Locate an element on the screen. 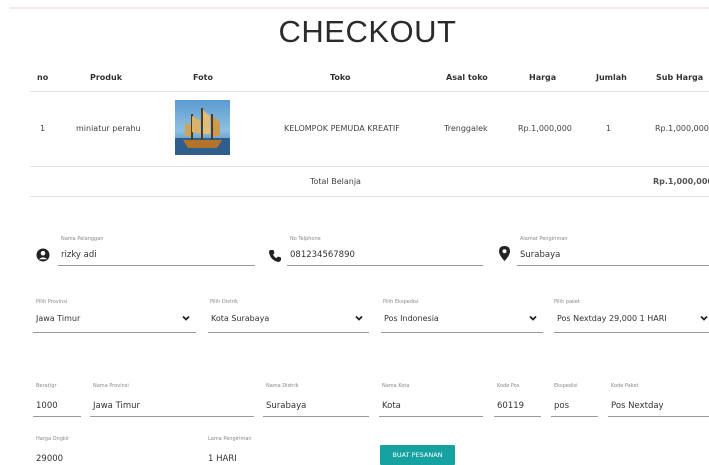 Image resolution: width=709 pixels, height=465 pixels. provinsi-select-label: Pilih Provinsi is located at coordinates (52, 302).